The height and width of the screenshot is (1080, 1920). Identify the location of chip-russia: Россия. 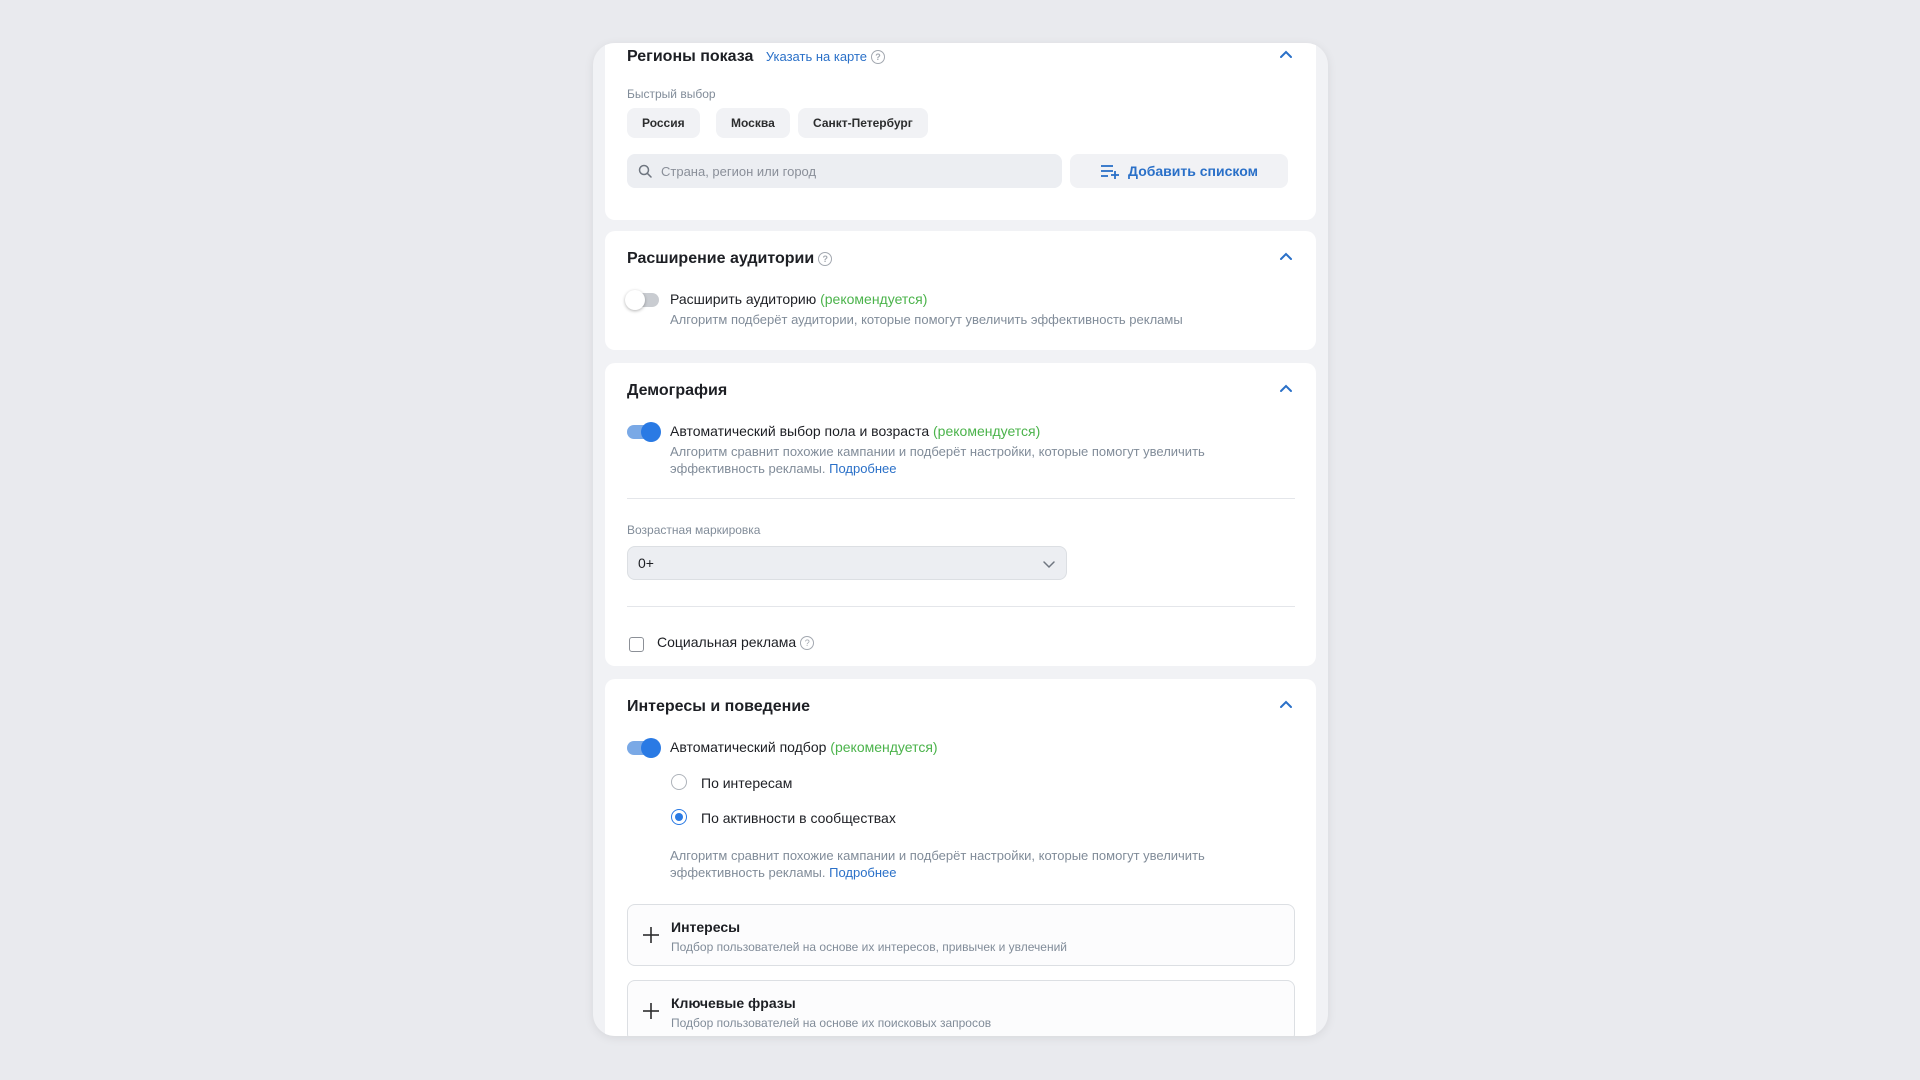
(663, 123).